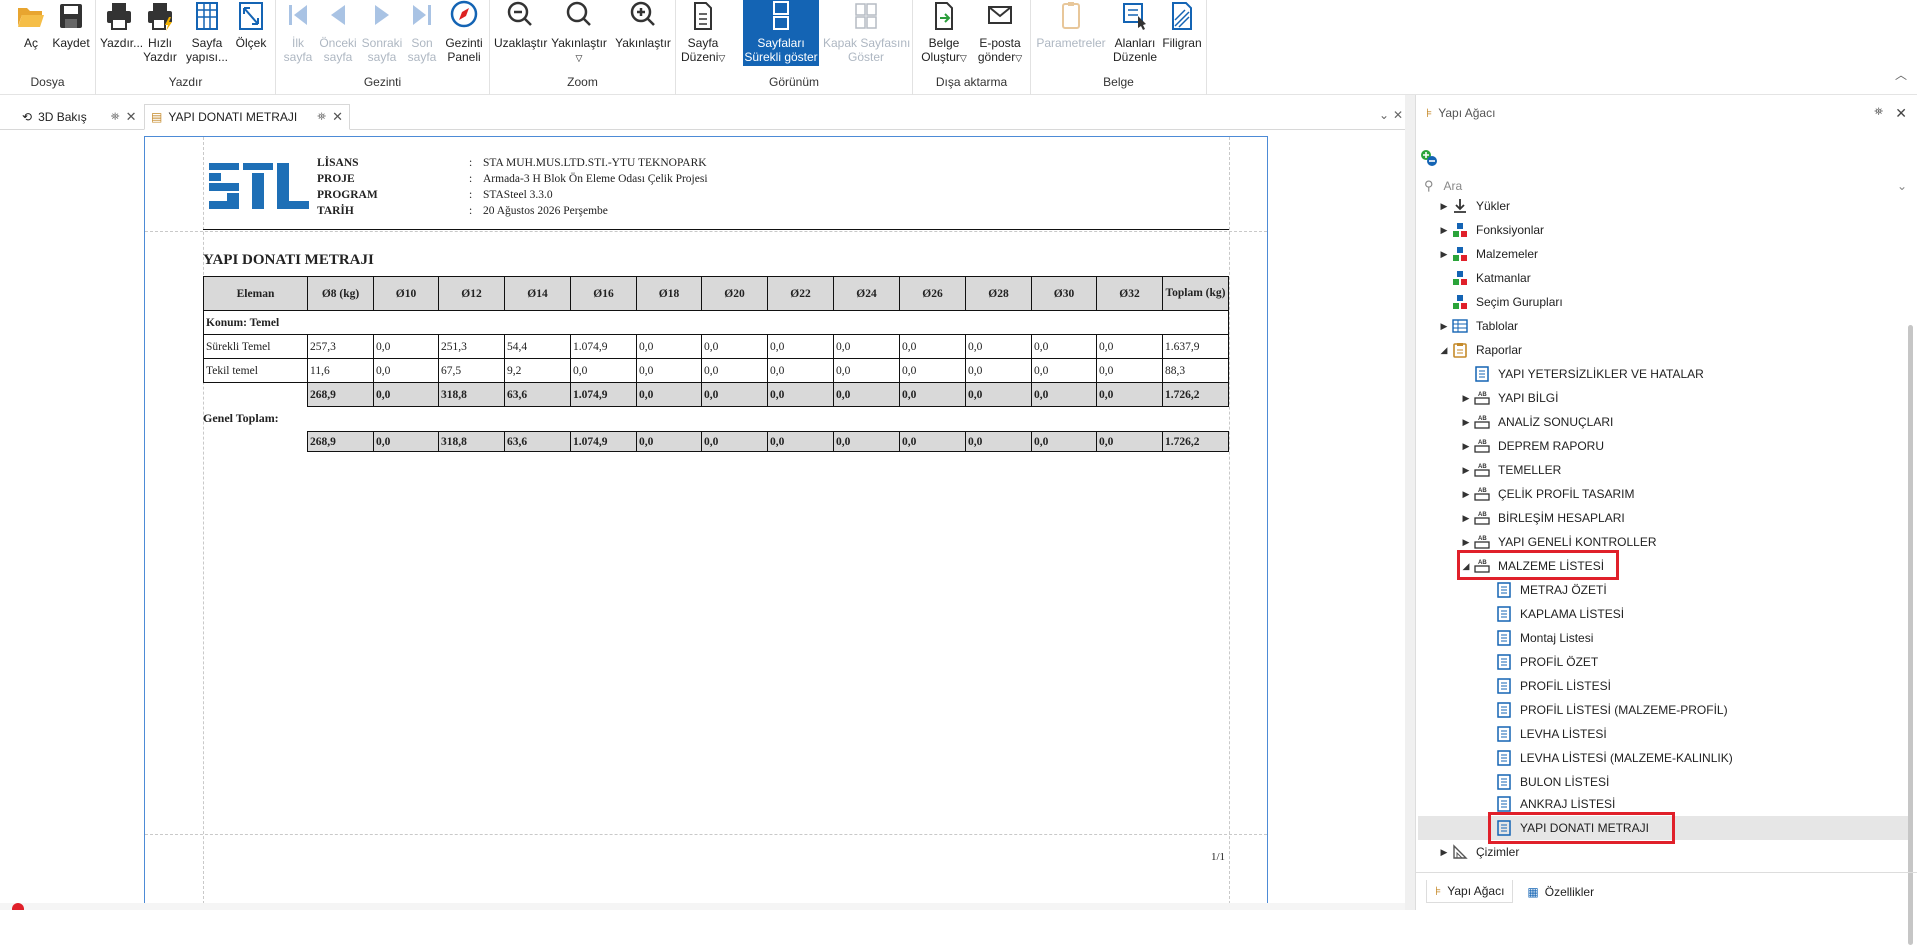 The image size is (1917, 945). What do you see at coordinates (160, 17) in the screenshot?
I see `quick-print-icon` at bounding box center [160, 17].